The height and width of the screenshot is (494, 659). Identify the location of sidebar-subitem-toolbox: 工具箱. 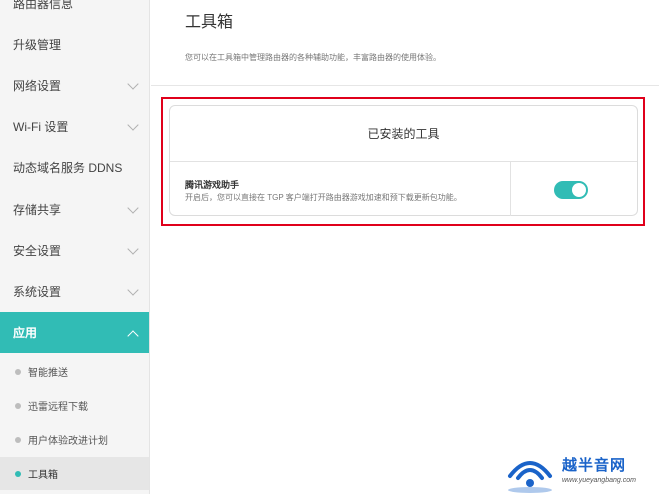
(74, 473).